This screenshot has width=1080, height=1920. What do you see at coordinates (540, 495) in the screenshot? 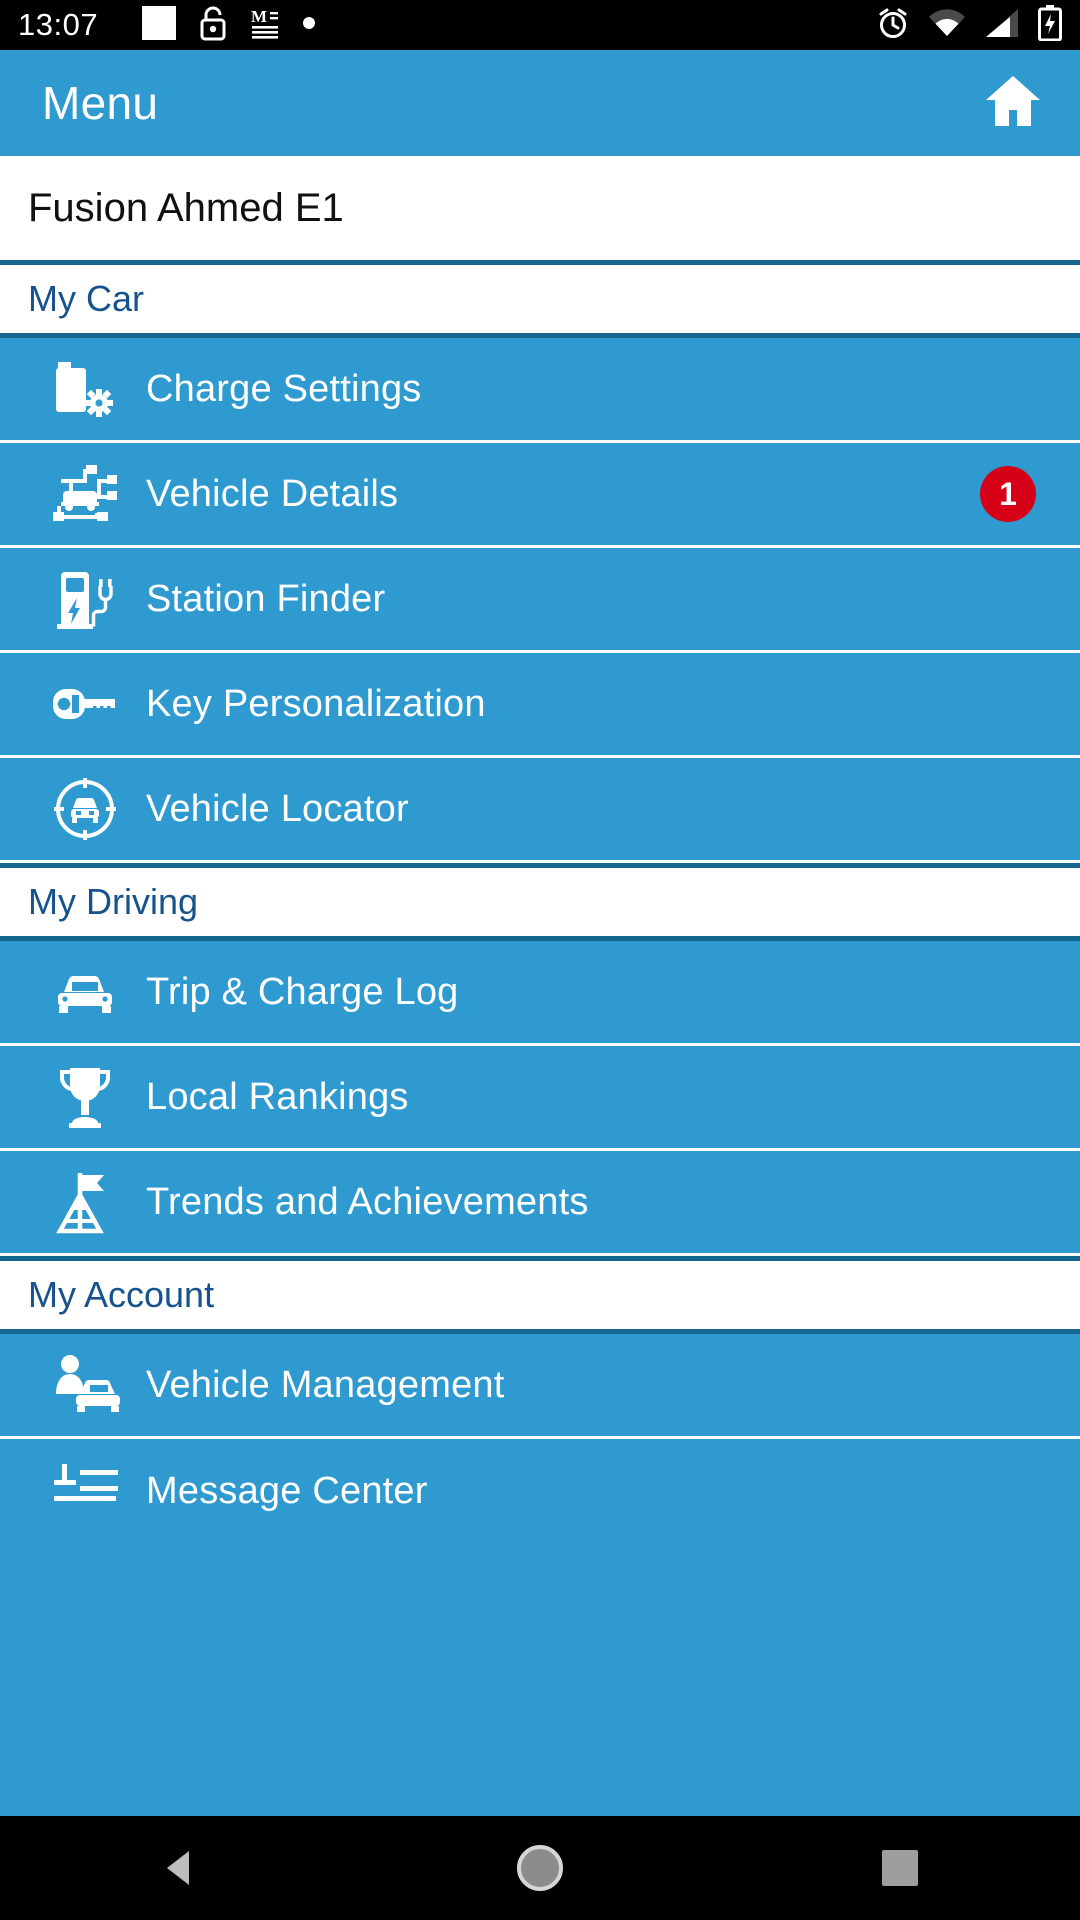
I see `menu-item-vehicle-details: Vehicle Details 1` at bounding box center [540, 495].